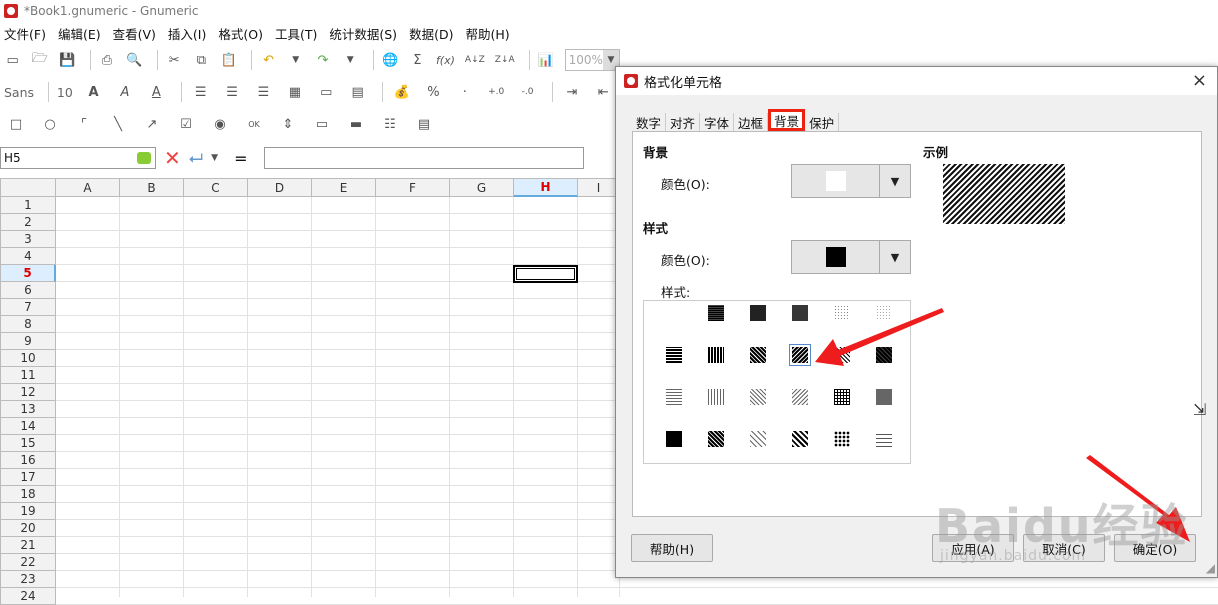 This screenshot has height=605, width=1218. I want to click on pattern-diamond, so click(800, 439).